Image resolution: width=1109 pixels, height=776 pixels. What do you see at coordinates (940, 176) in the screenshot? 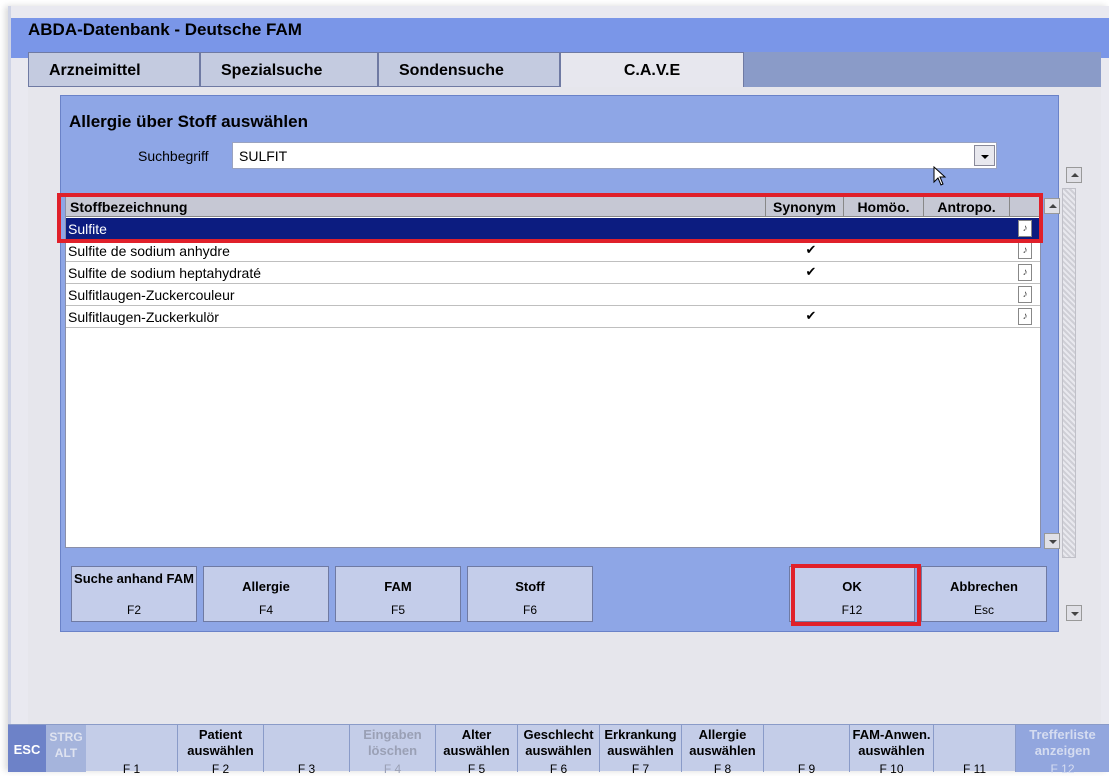
I see `mouse-cursor-icon` at bounding box center [940, 176].